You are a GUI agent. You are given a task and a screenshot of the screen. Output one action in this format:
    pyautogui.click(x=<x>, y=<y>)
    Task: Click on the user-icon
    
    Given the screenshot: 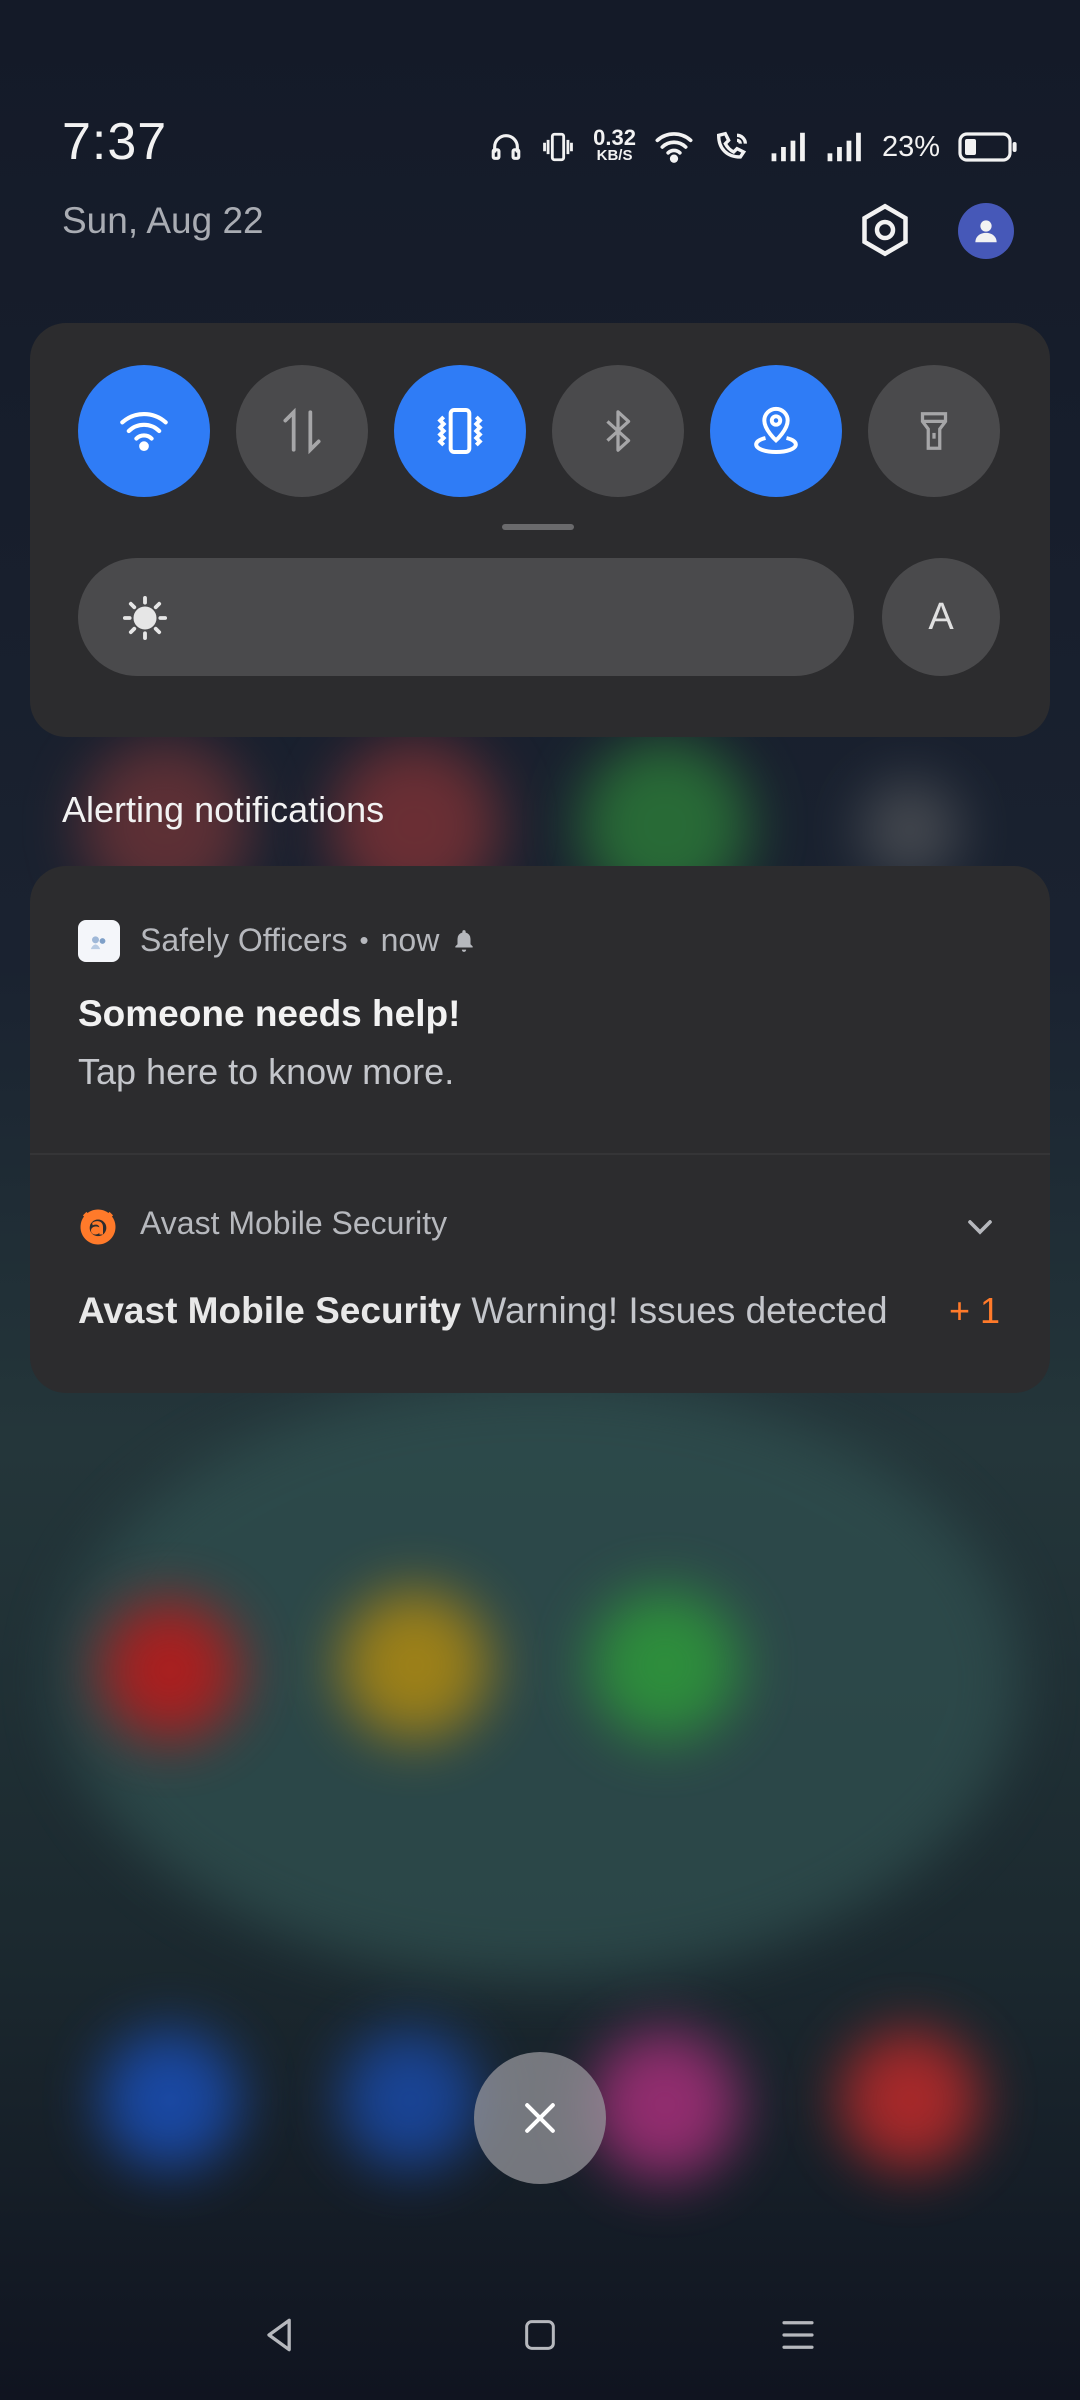 What is the action you would take?
    pyautogui.click(x=986, y=231)
    